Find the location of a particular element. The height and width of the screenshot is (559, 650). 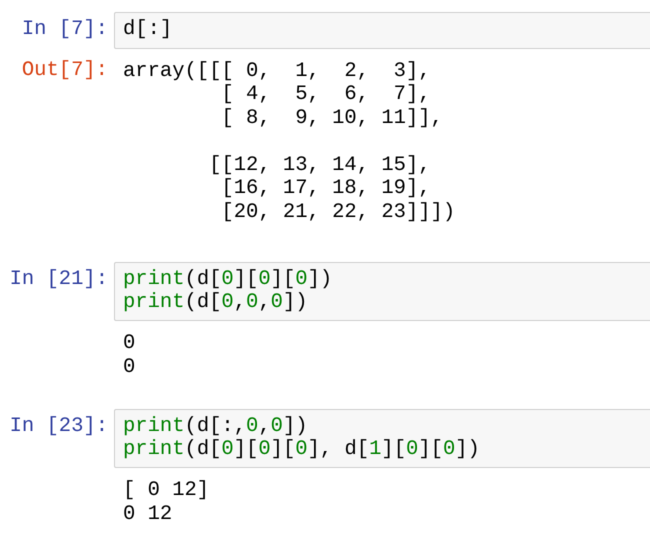

input-prompt: In [7]: is located at coordinates (65, 30).